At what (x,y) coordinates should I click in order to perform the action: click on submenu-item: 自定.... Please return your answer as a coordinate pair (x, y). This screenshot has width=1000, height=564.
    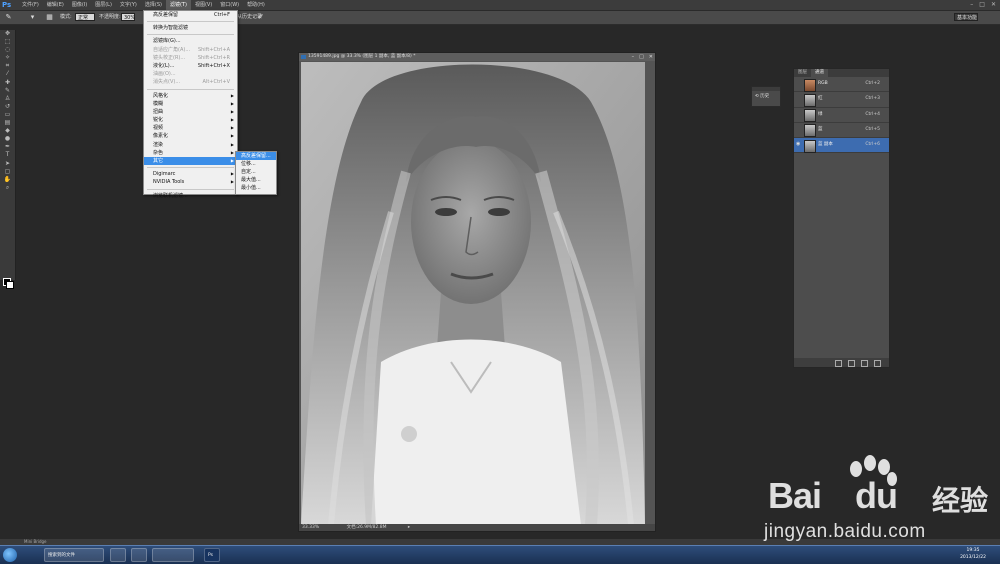
    Looking at the image, I should click on (256, 172).